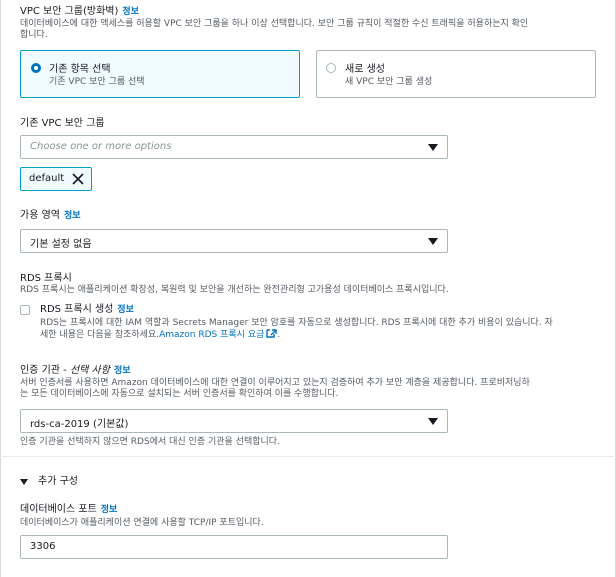 Image resolution: width=616 pixels, height=577 pixels. What do you see at coordinates (456, 74) in the screenshot?
I see `option-create-new: 새로 생성 새 VPC 보안 그룹 생성` at bounding box center [456, 74].